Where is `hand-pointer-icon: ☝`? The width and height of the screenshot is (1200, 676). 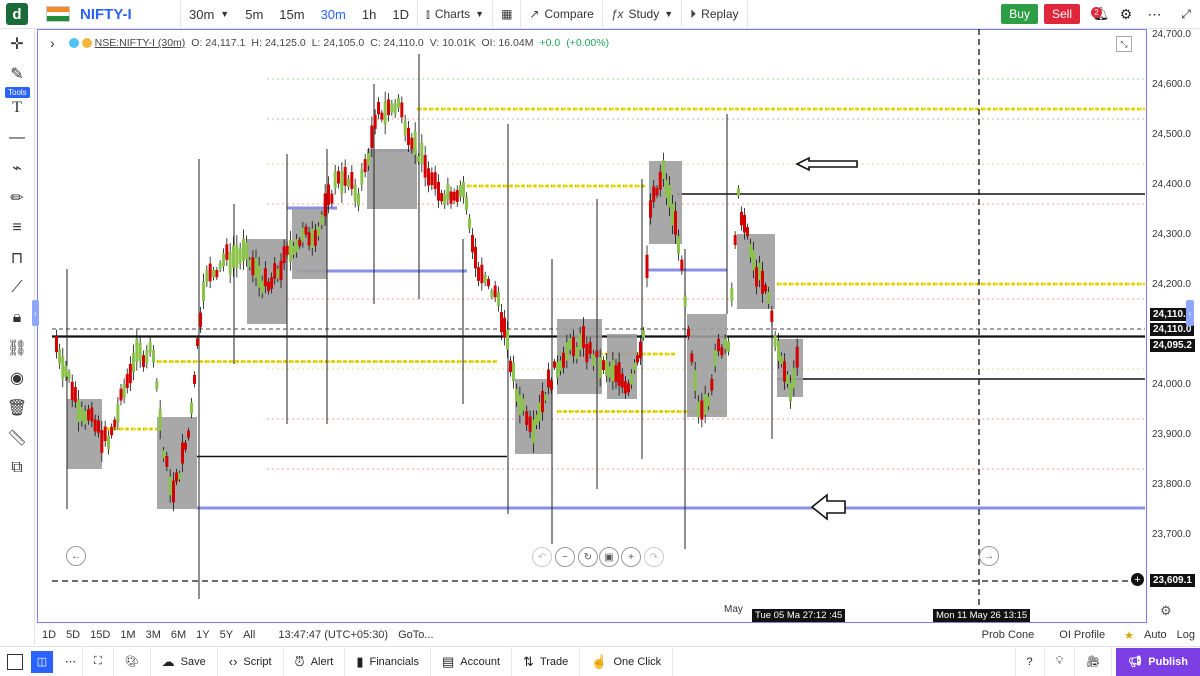
hand-pointer-icon: ☝ is located at coordinates (599, 661).